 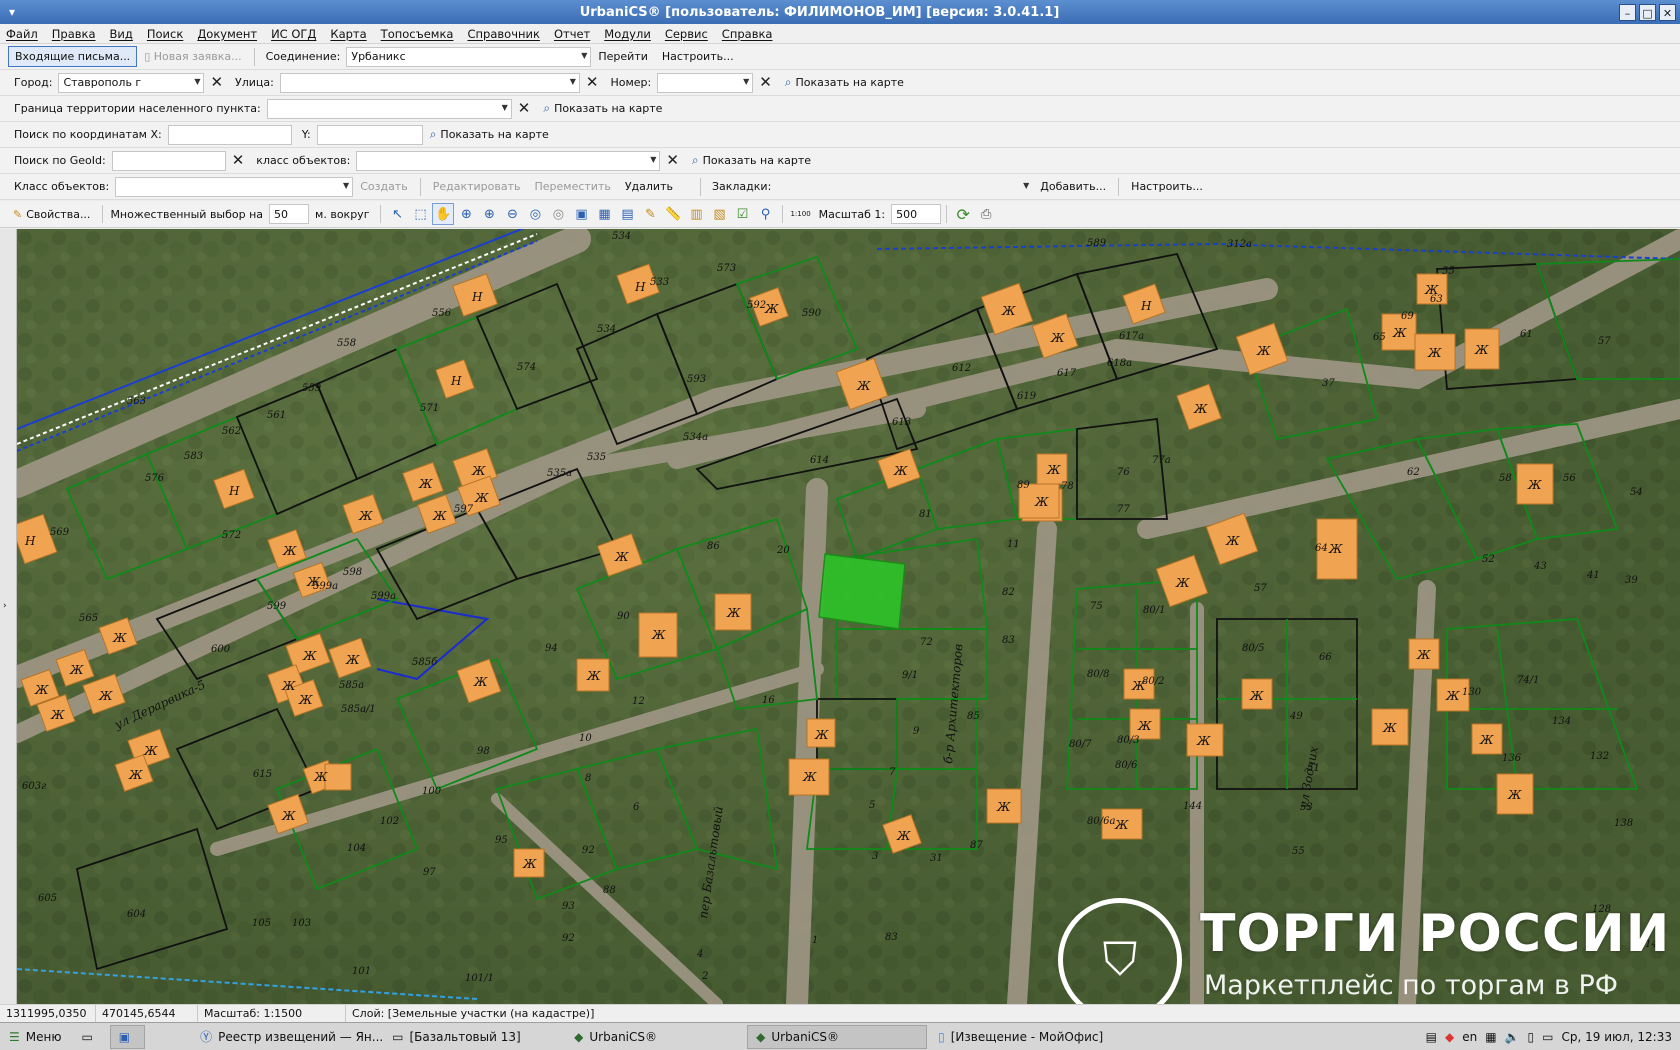 What do you see at coordinates (48, 1013) in the screenshot?
I see `status-x: 1311995,0350` at bounding box center [48, 1013].